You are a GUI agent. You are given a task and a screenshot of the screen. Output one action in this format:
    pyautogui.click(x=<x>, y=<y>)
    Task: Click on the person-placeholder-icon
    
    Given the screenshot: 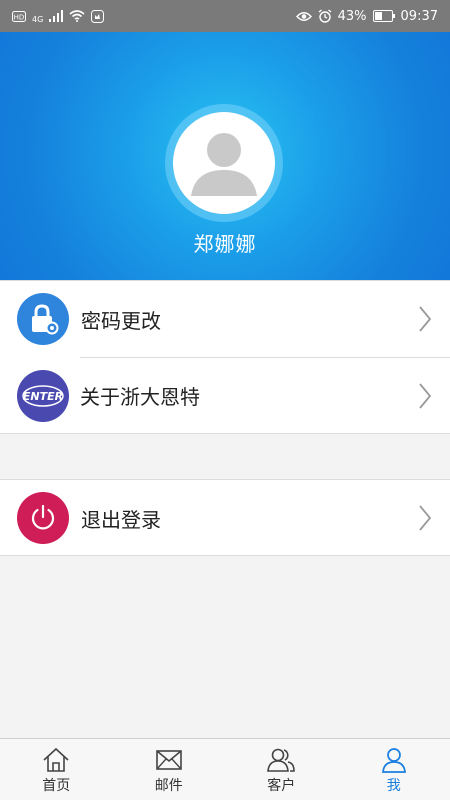 What is the action you would take?
    pyautogui.click(x=224, y=164)
    